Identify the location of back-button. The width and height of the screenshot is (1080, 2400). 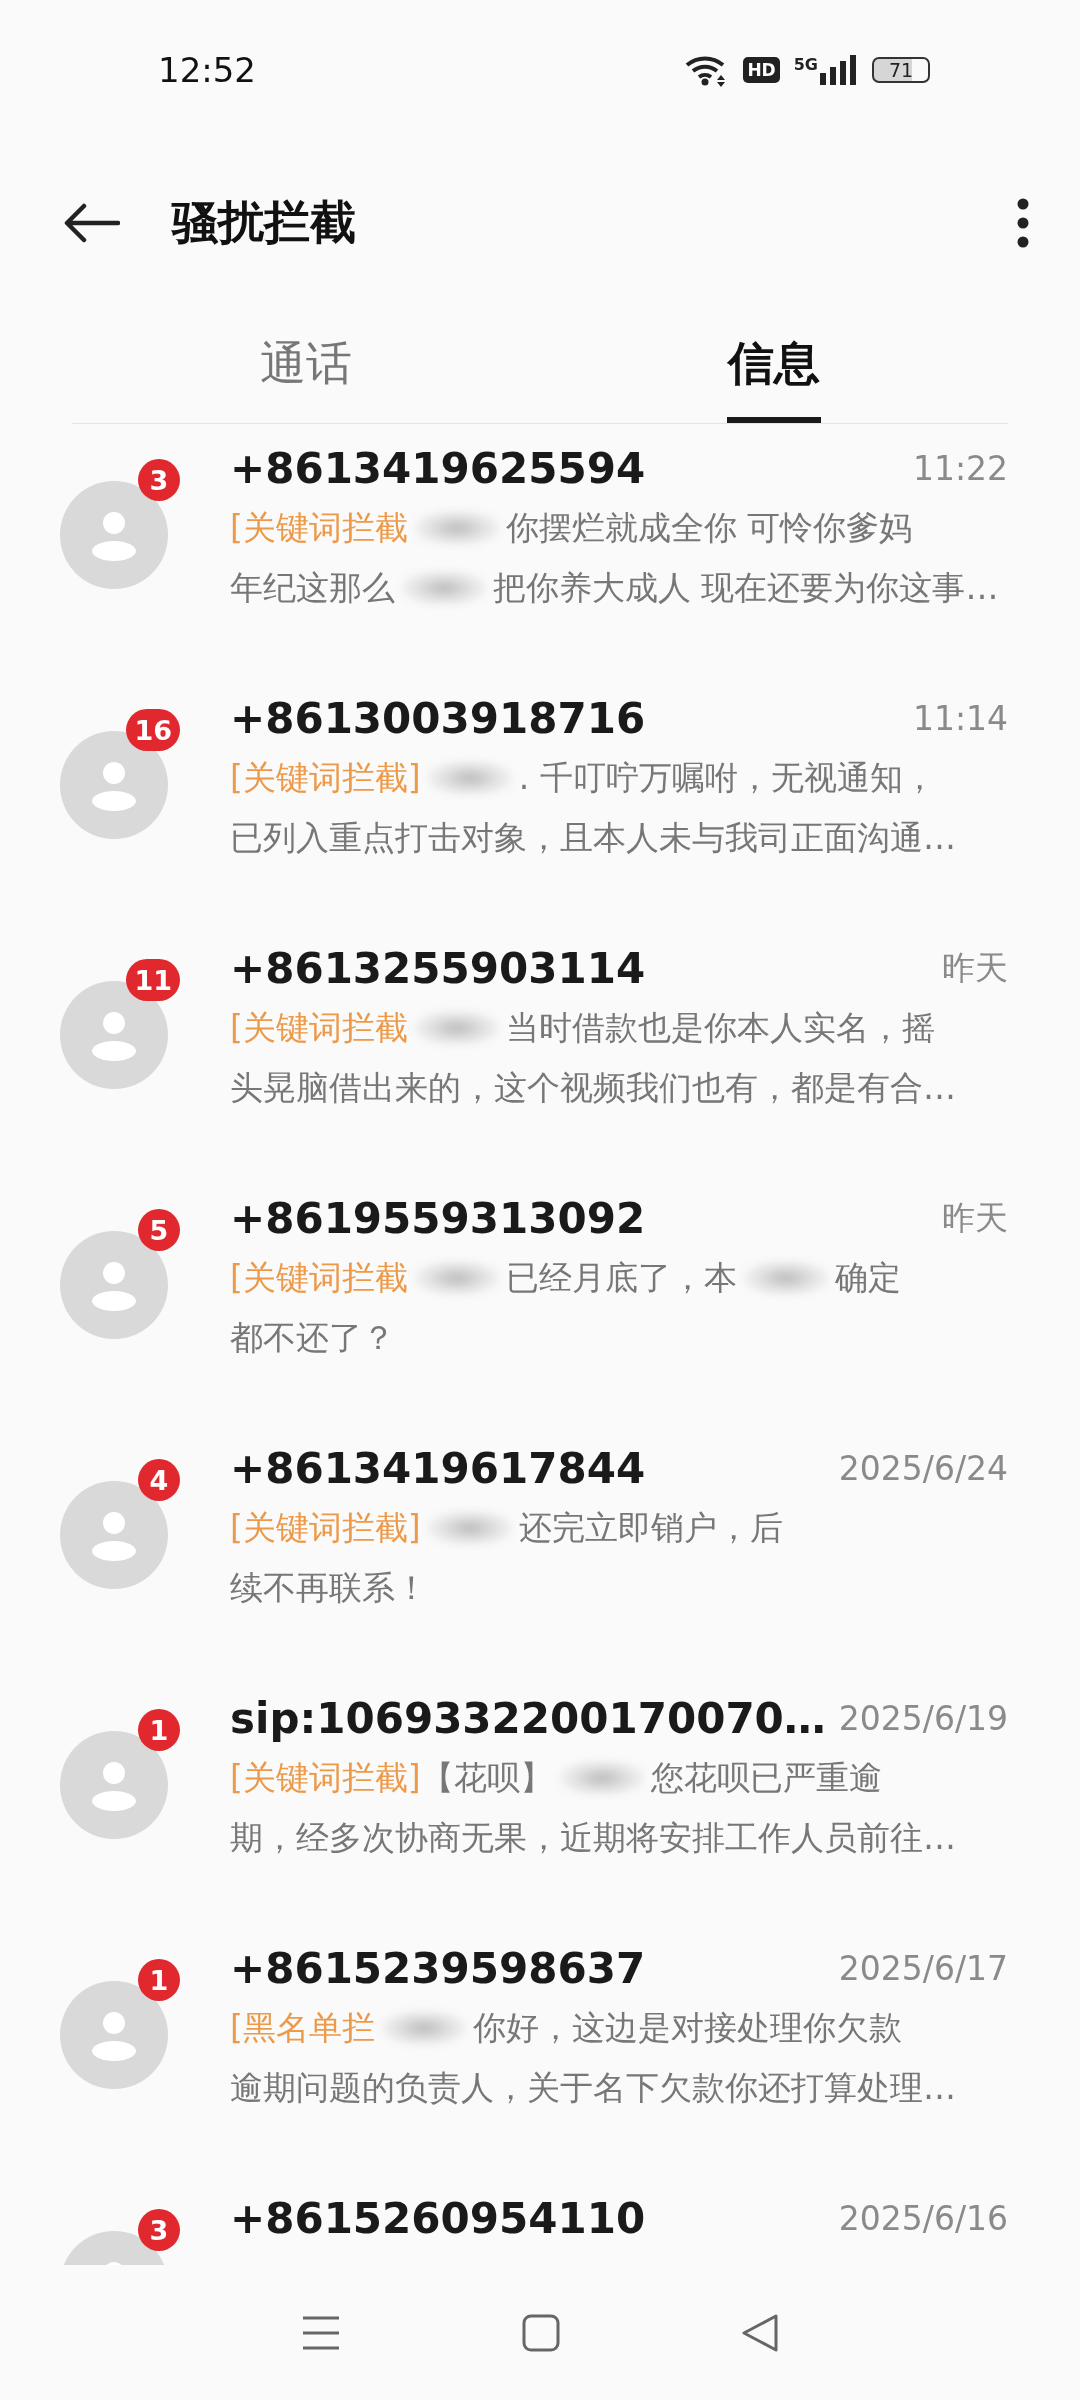
(92, 222).